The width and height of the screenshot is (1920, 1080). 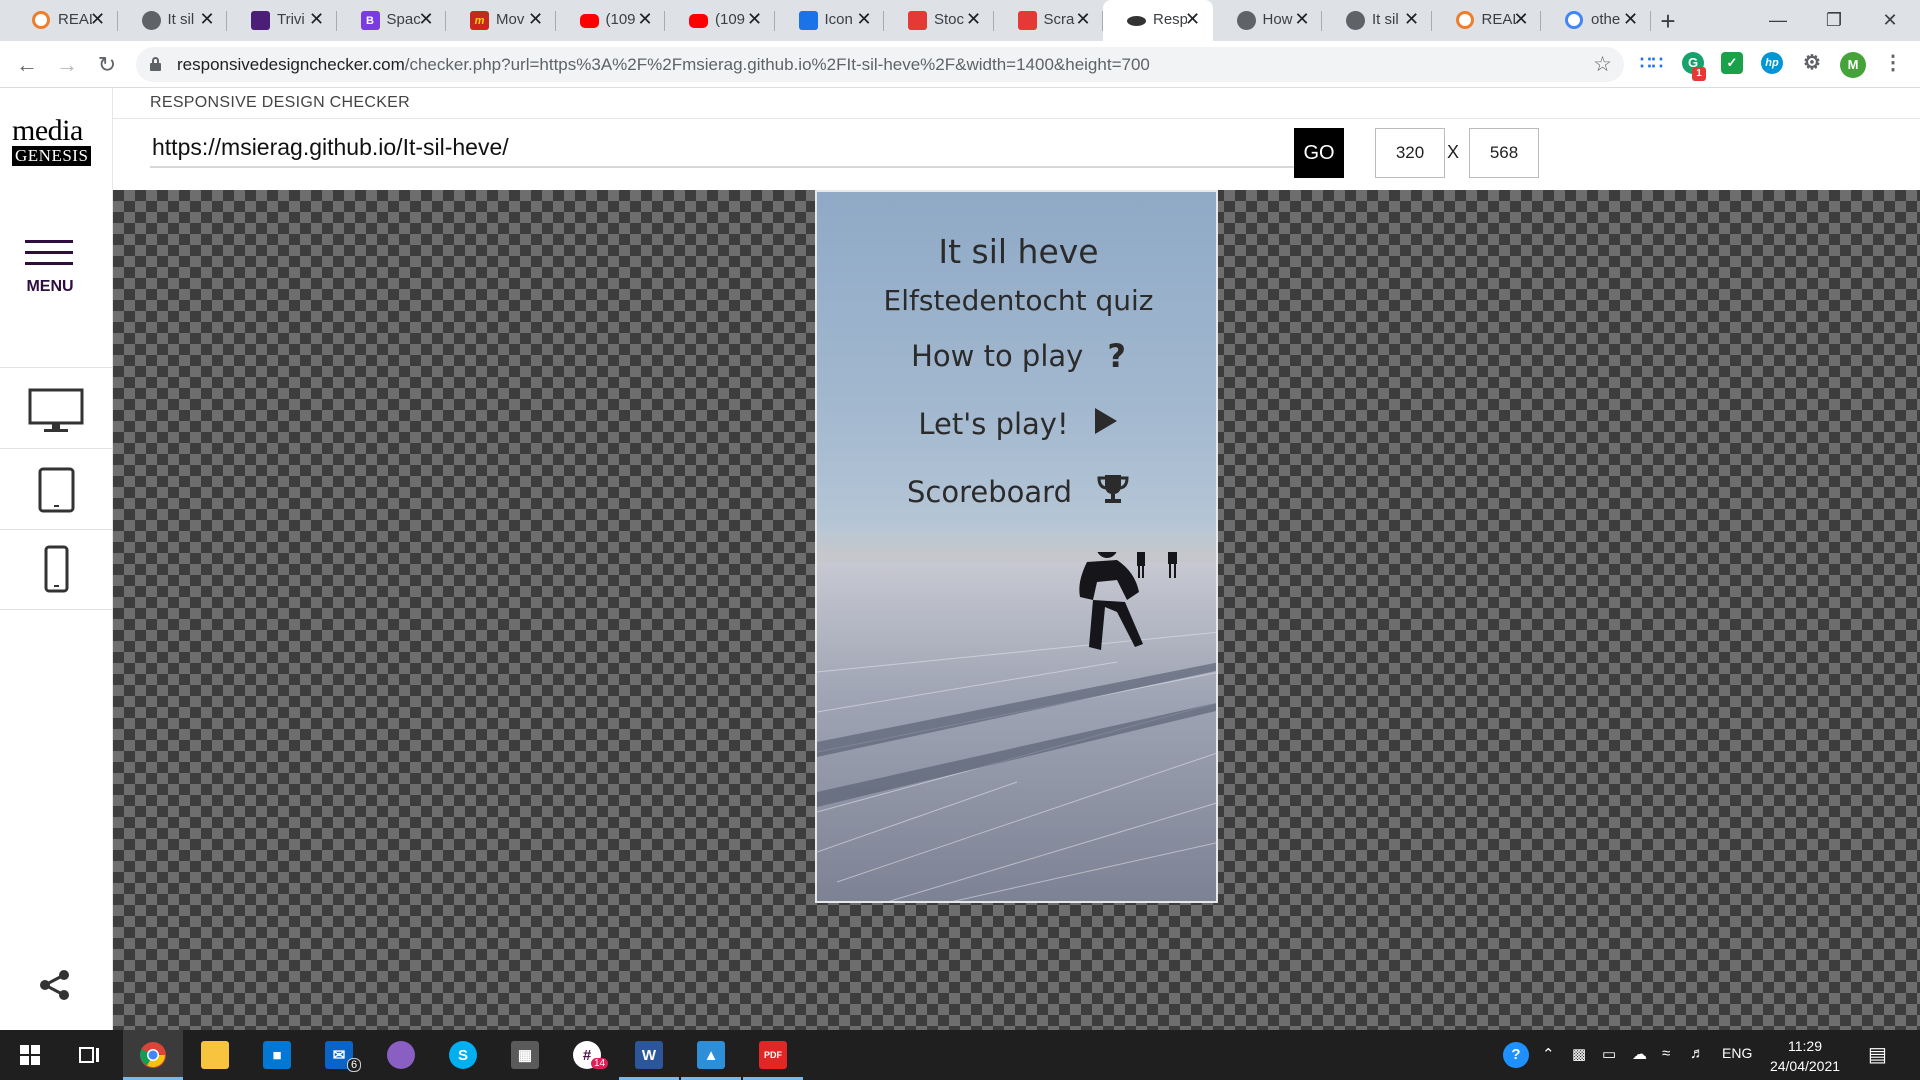 I want to click on page-title: RESPONSIVE DESIGN CHECKER, so click(x=280, y=102).